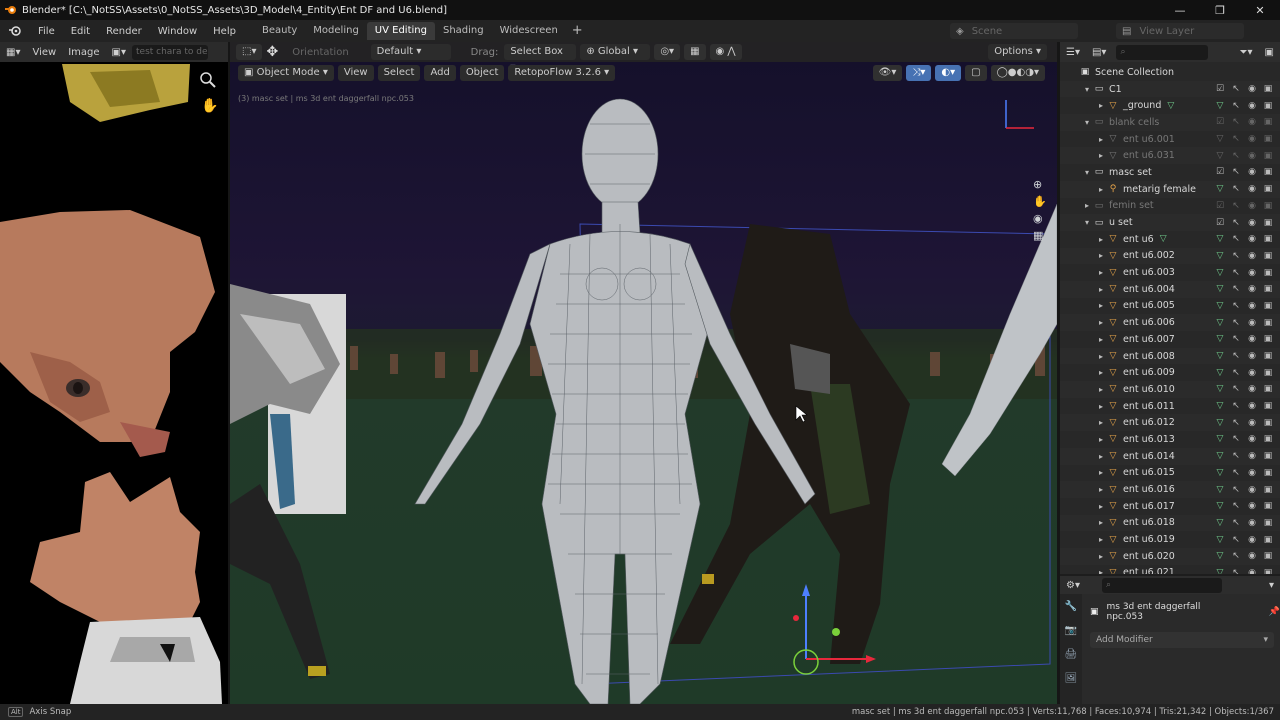 Image resolution: width=1280 pixels, height=720 pixels. What do you see at coordinates (540, 58) in the screenshot?
I see `select-box-dropdown: Select Box ▾` at bounding box center [540, 58].